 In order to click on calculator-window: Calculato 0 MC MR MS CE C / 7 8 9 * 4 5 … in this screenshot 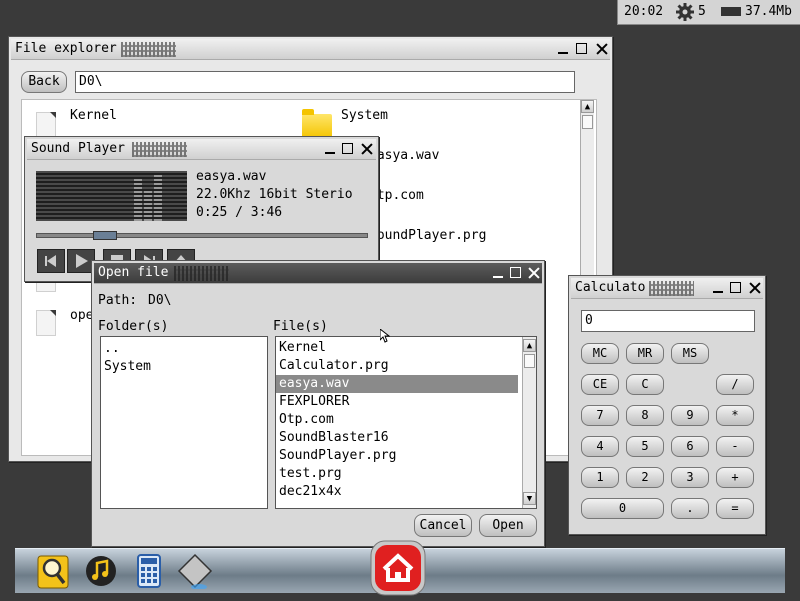, I will do `click(667, 405)`.